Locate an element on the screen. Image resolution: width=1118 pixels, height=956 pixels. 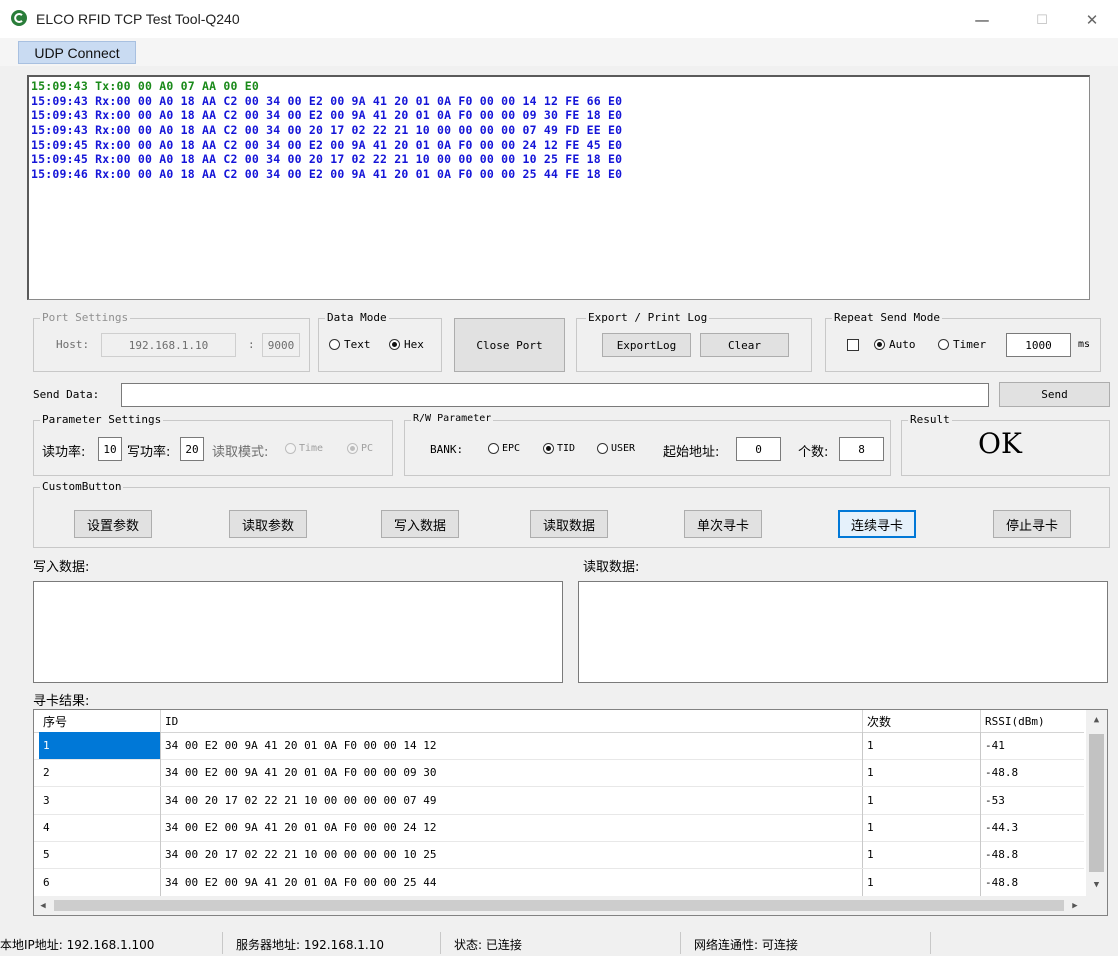
interval-input: 1000 is located at coordinates (1038, 345).